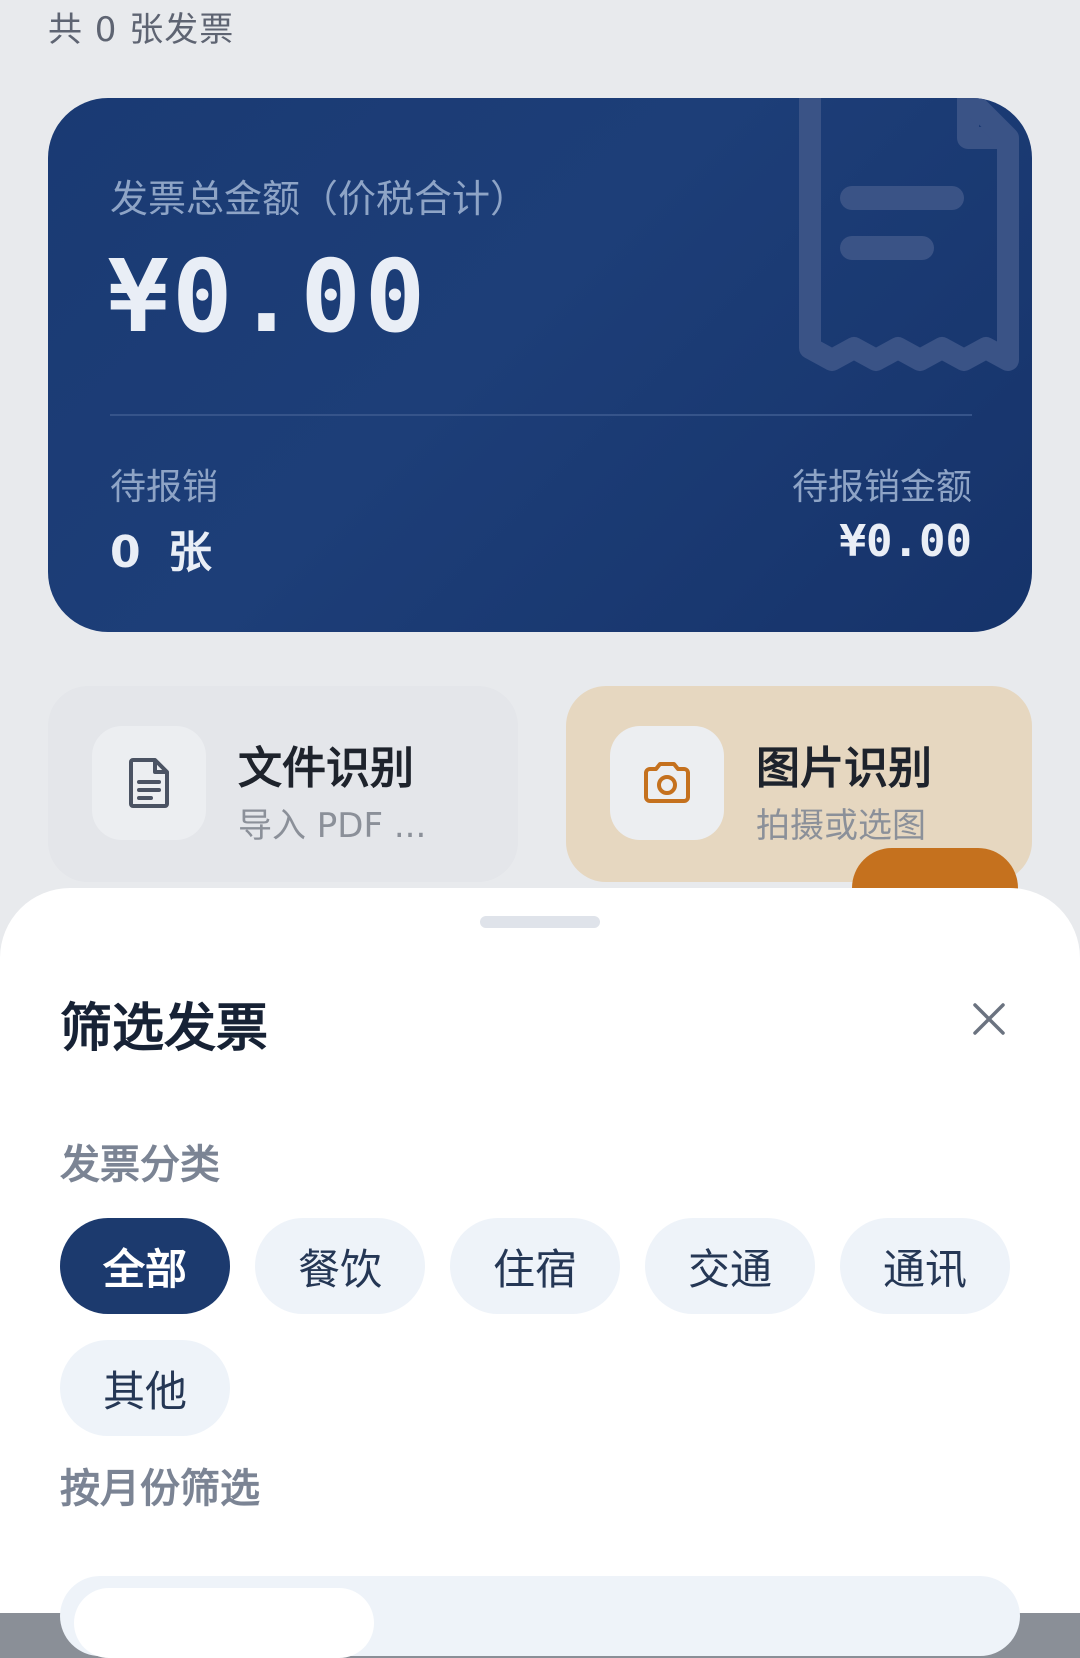 This screenshot has height=1658, width=1080. Describe the element at coordinates (145, 1388) in the screenshot. I see `chip-other: 其他` at that location.